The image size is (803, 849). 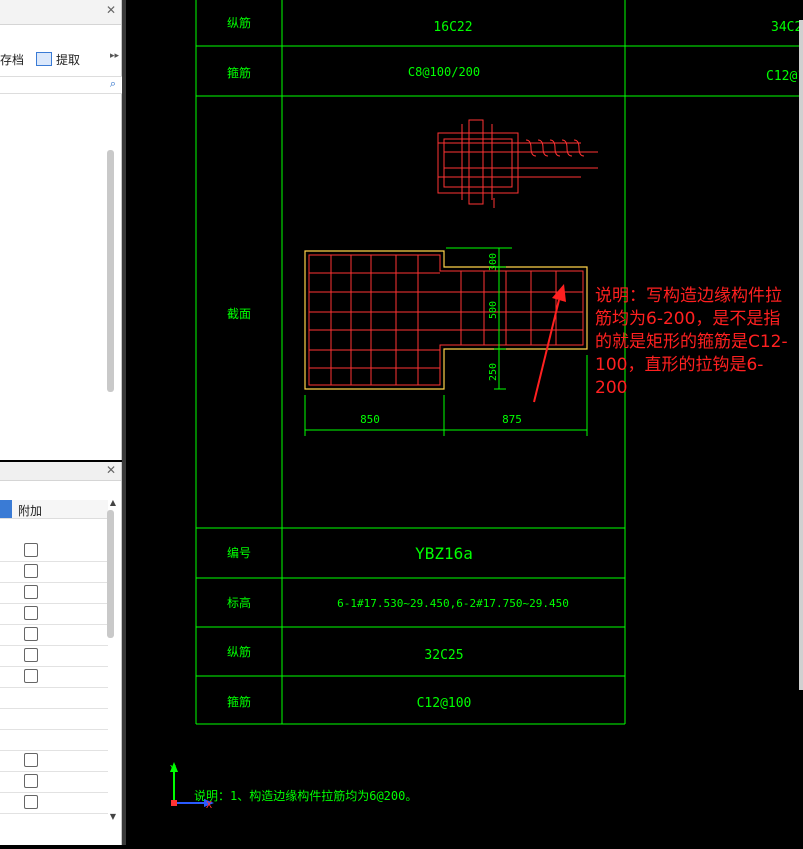 What do you see at coordinates (6, 509) in the screenshot?
I see `selected-column-marker` at bounding box center [6, 509].